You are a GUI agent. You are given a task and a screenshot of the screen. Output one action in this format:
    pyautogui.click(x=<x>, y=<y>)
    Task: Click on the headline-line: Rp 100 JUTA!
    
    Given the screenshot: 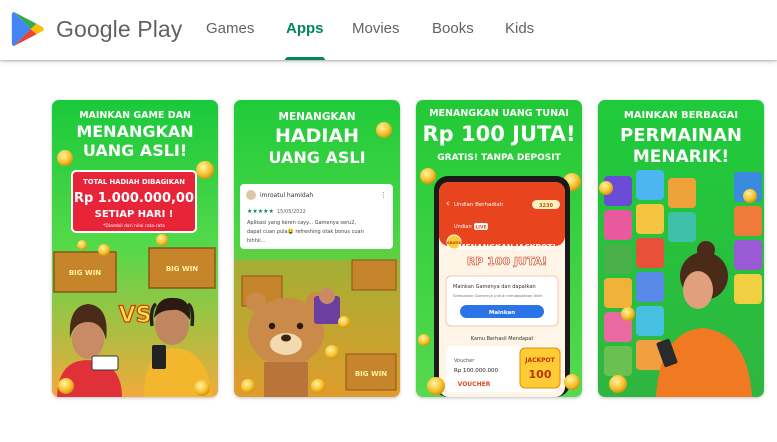 What is the action you would take?
    pyautogui.click(x=498, y=134)
    